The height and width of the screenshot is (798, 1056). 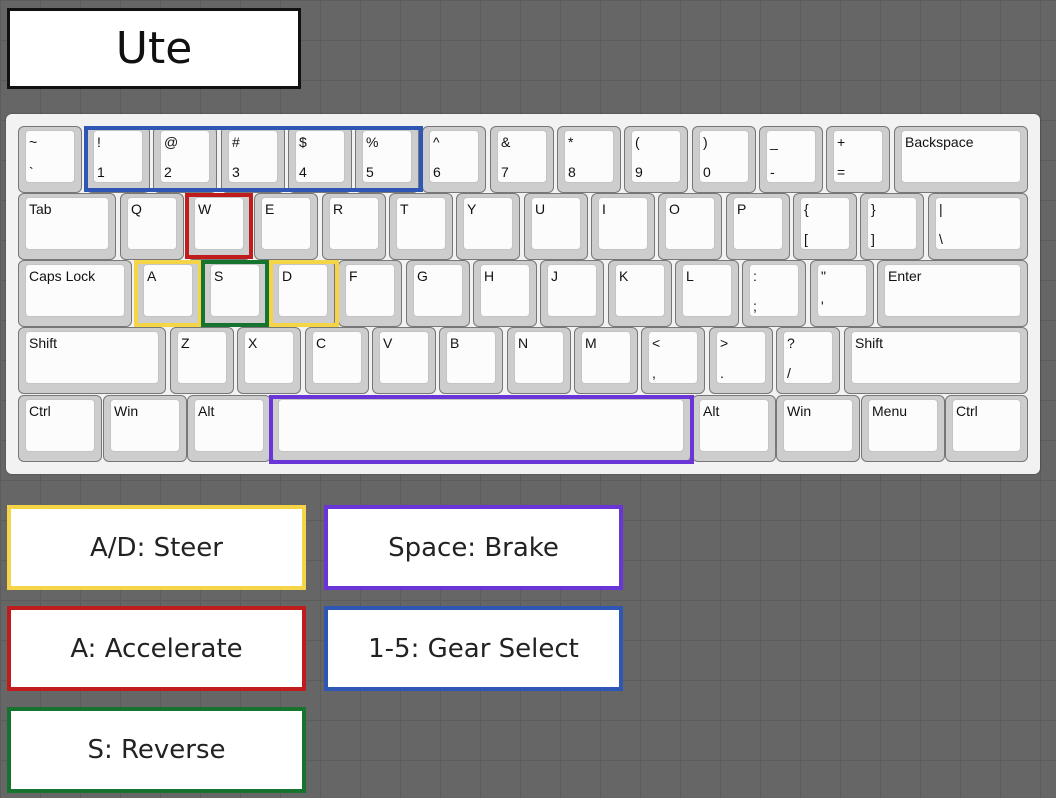 I want to click on key-c: C, so click(x=337, y=360).